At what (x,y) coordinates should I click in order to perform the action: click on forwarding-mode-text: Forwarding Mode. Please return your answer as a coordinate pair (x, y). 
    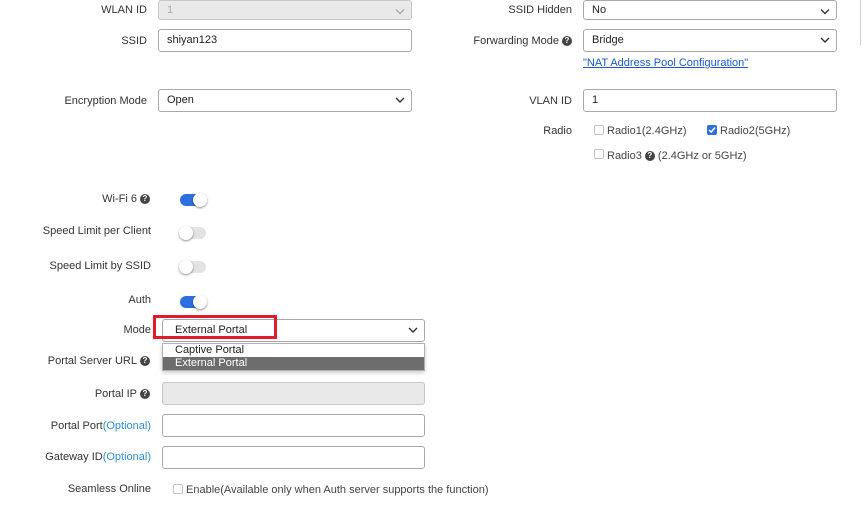
    Looking at the image, I should click on (516, 41).